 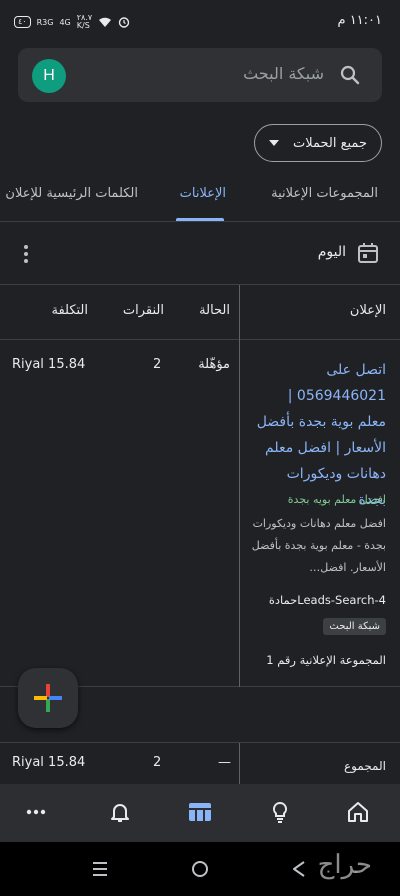 I want to click on date-range-label: اليوم, so click(x=332, y=252).